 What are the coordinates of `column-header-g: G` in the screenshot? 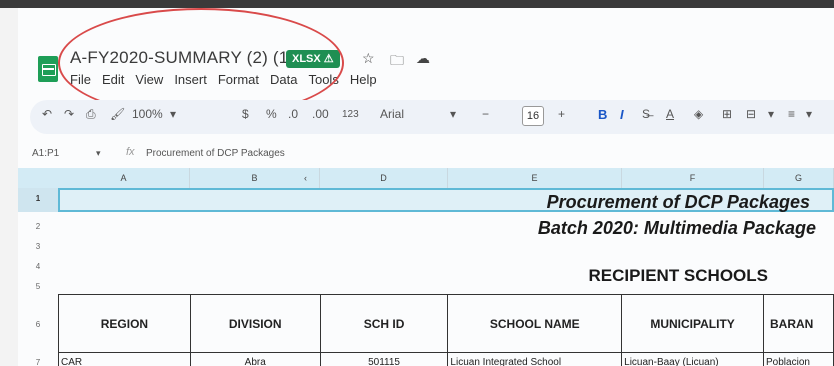 It's located at (799, 178).